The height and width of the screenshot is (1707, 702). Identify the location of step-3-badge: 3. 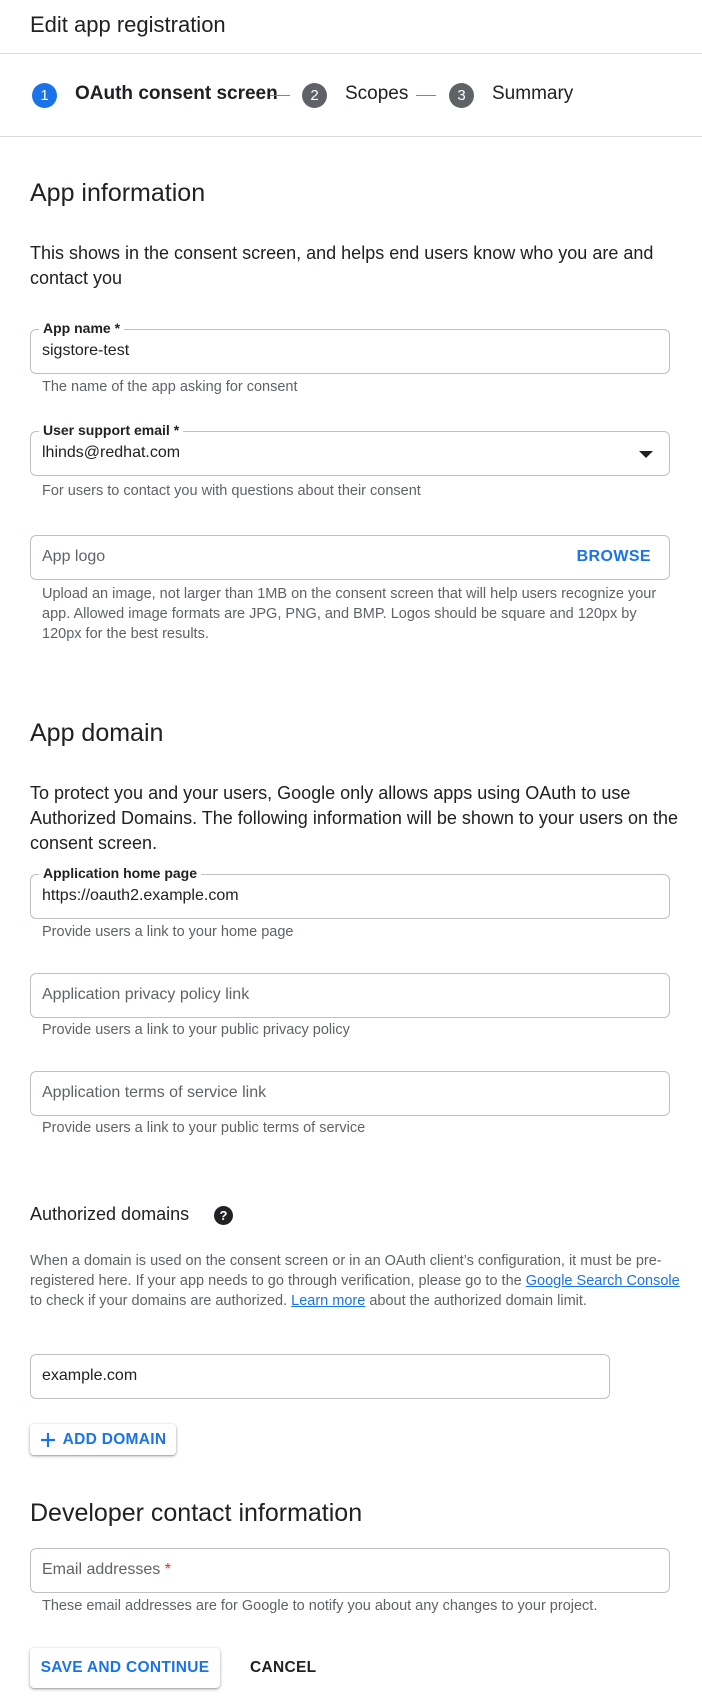
(461, 95).